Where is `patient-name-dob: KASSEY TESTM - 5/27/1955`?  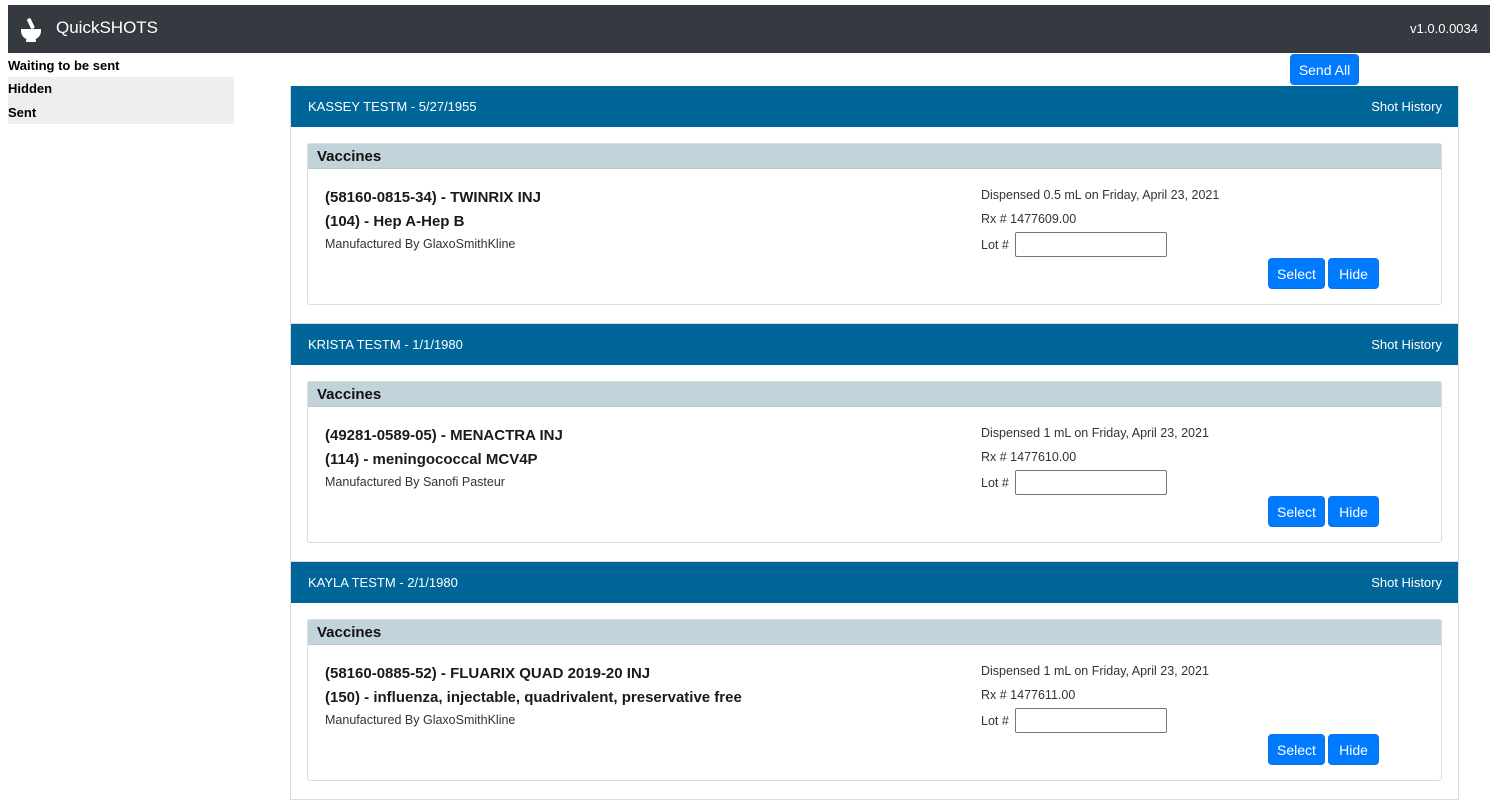 patient-name-dob: KASSEY TESTM - 5/27/1955 is located at coordinates (392, 106).